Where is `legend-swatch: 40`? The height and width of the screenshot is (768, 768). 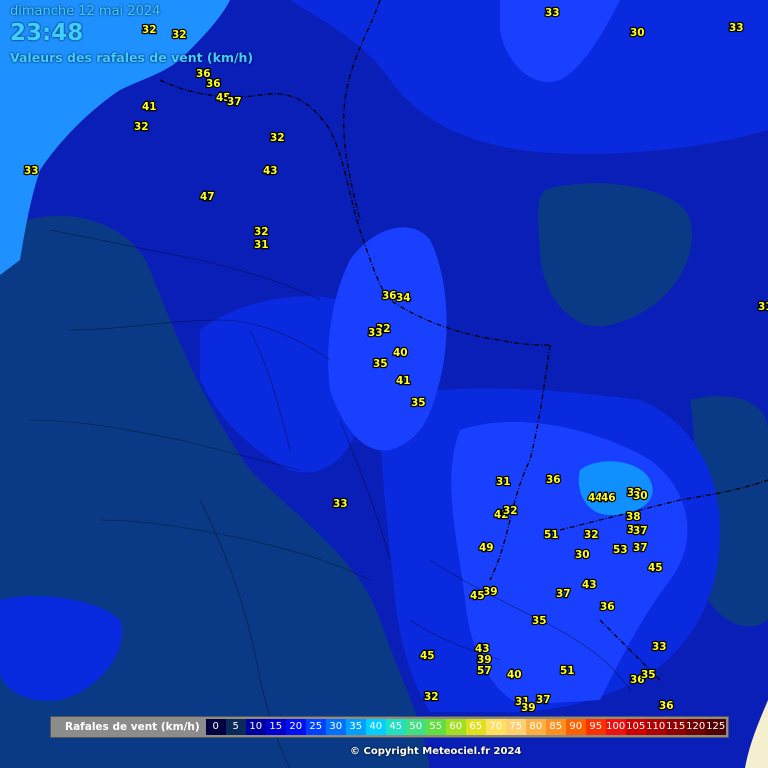
legend-swatch: 40 is located at coordinates (375, 727).